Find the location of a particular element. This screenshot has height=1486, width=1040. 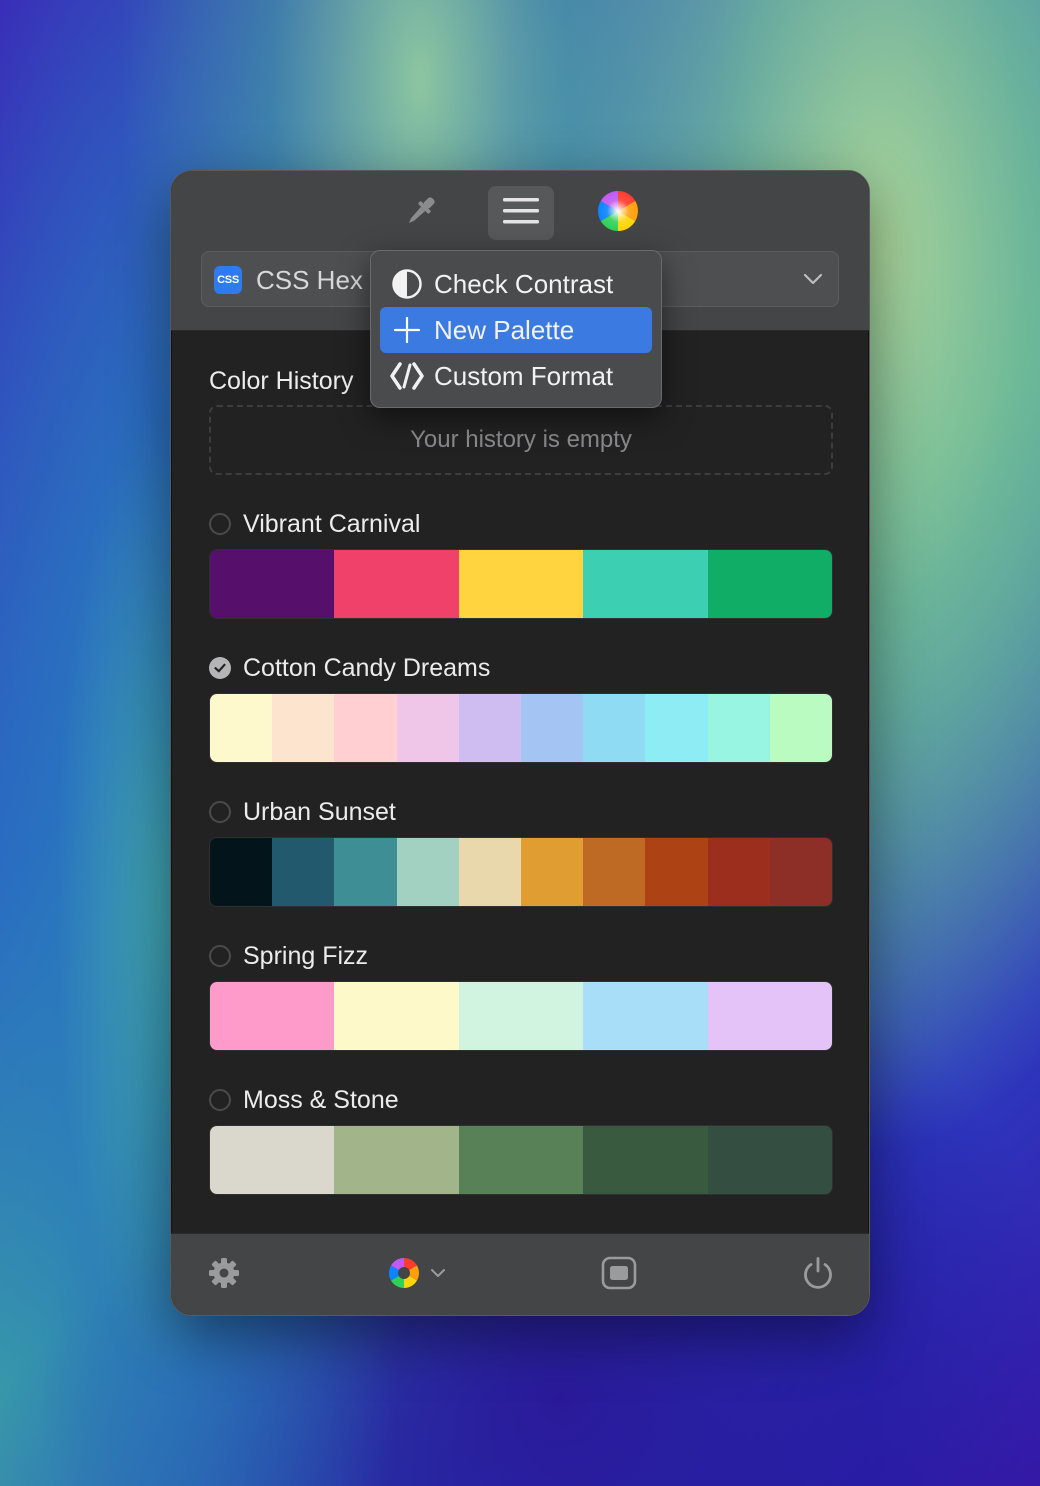

color-wheel-button is located at coordinates (618, 213).